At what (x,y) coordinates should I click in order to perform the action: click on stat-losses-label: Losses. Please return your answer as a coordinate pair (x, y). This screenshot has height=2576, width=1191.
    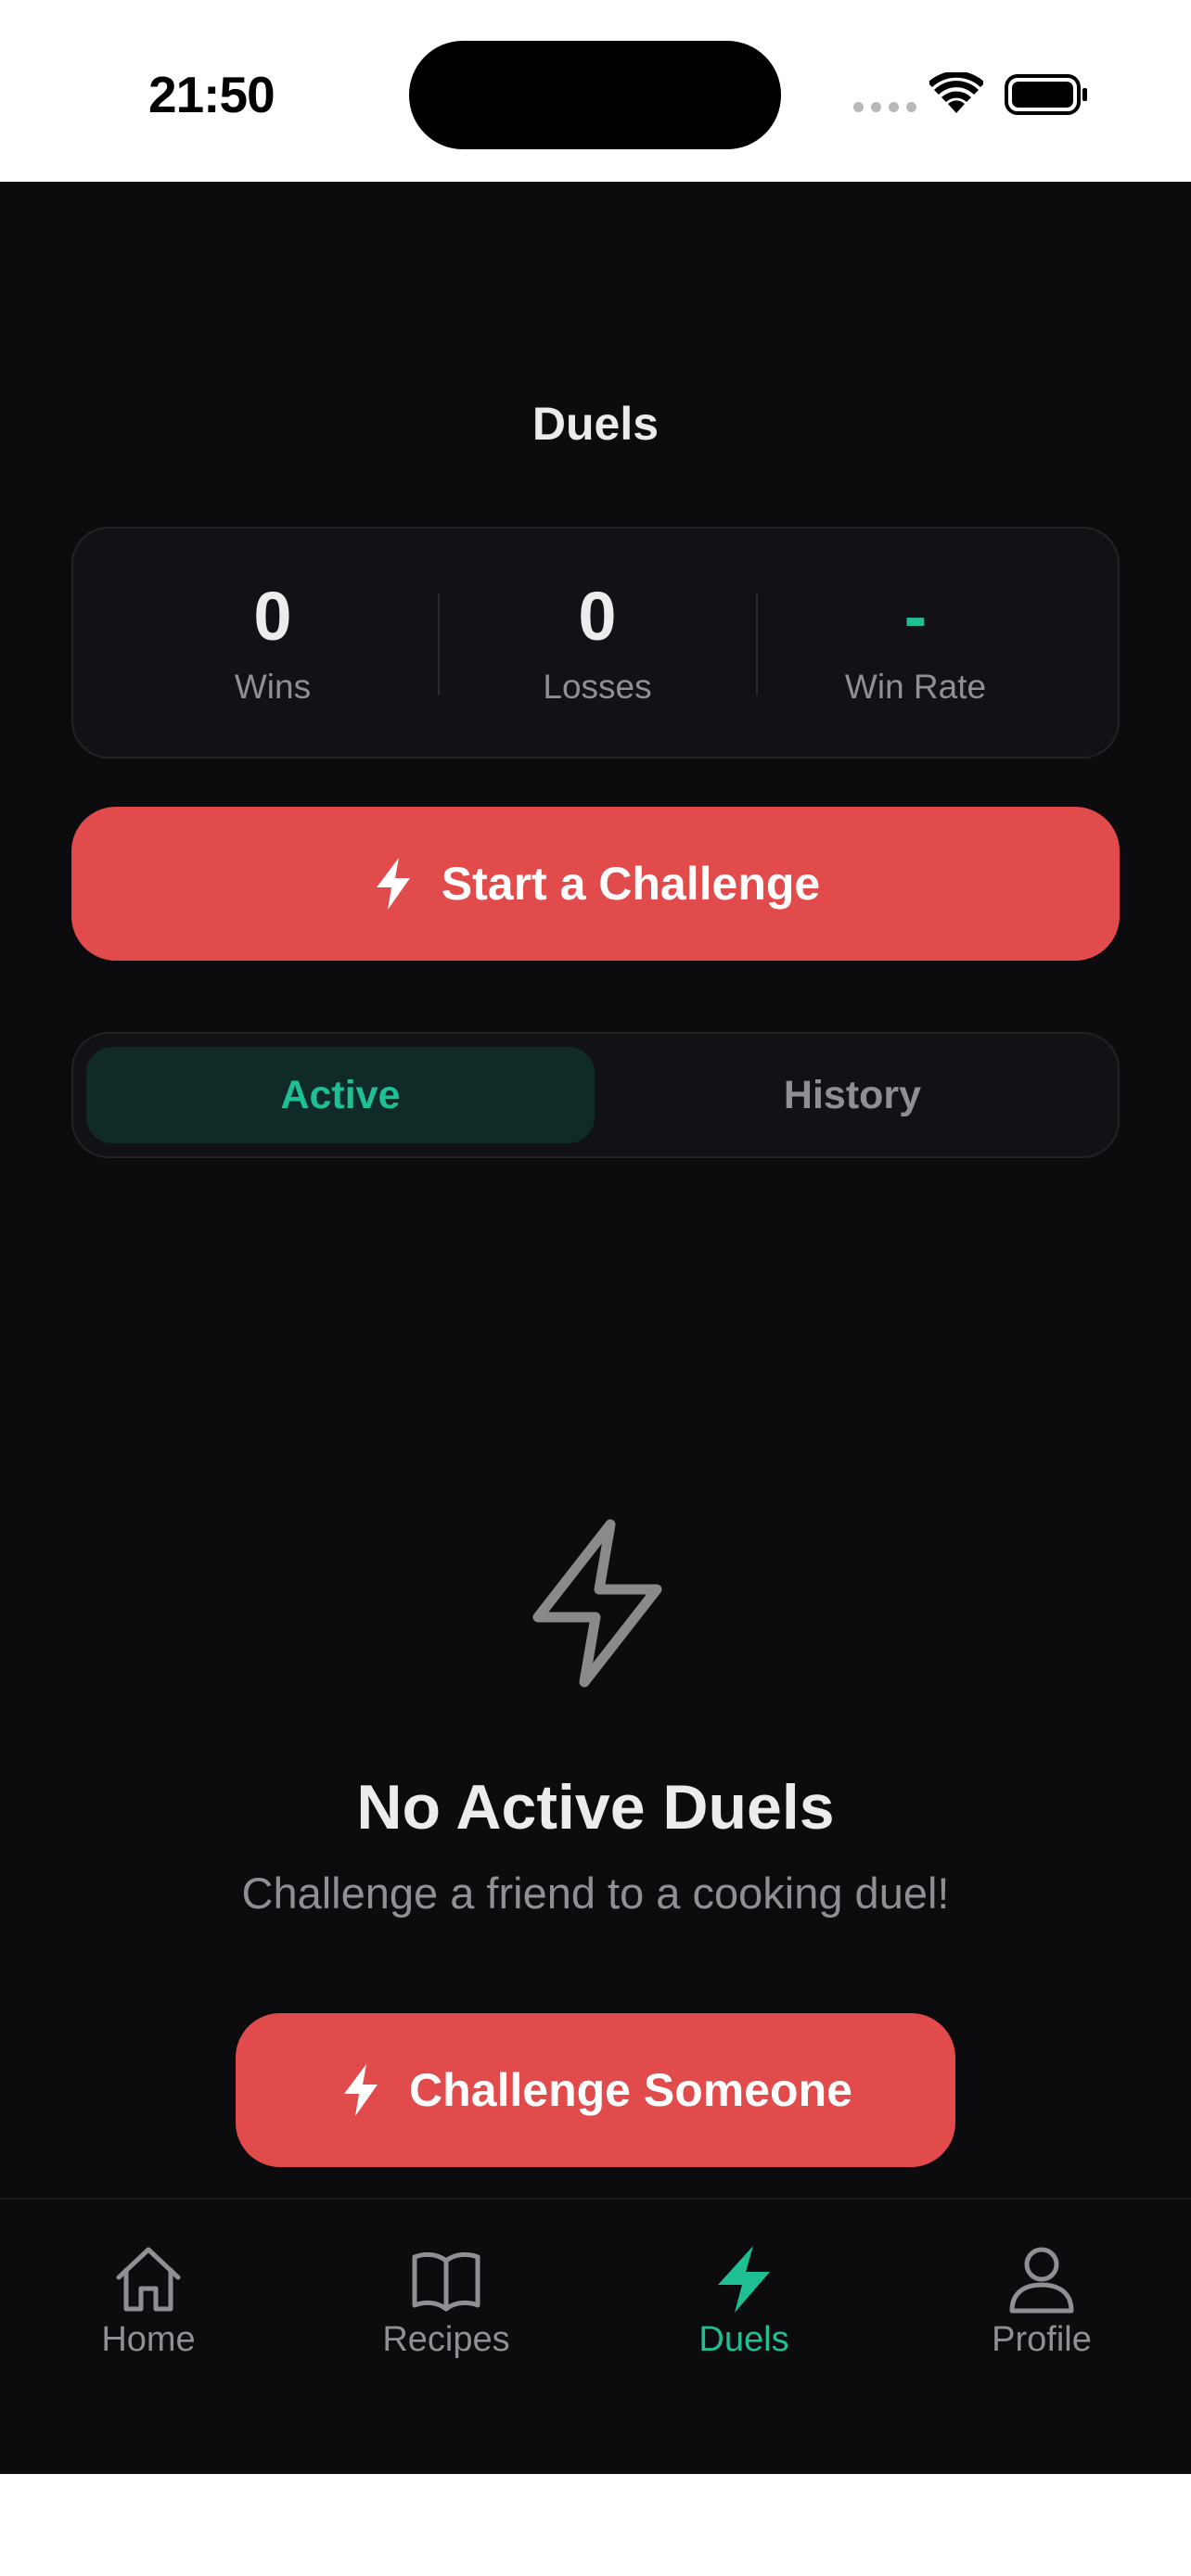
    Looking at the image, I should click on (597, 687).